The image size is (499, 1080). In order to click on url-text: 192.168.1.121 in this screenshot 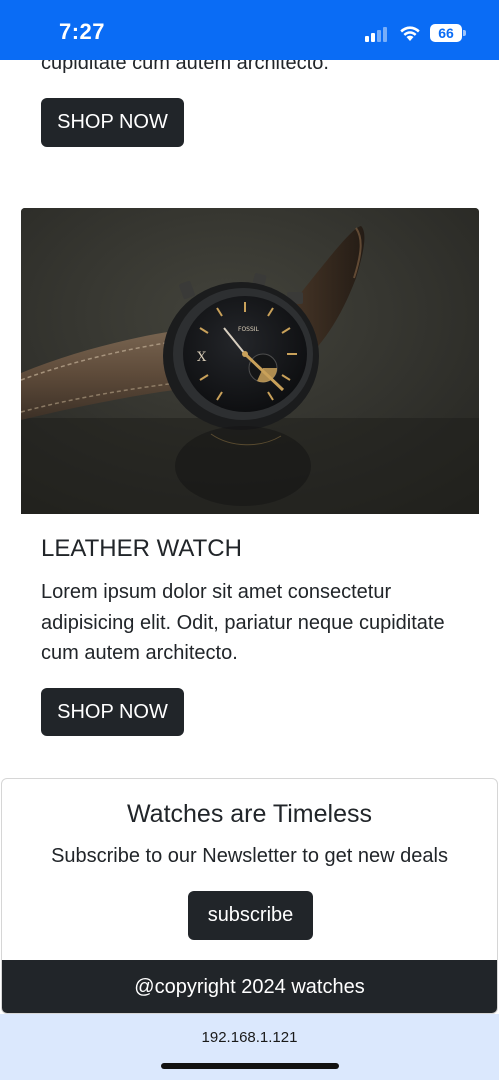, I will do `click(249, 1037)`.